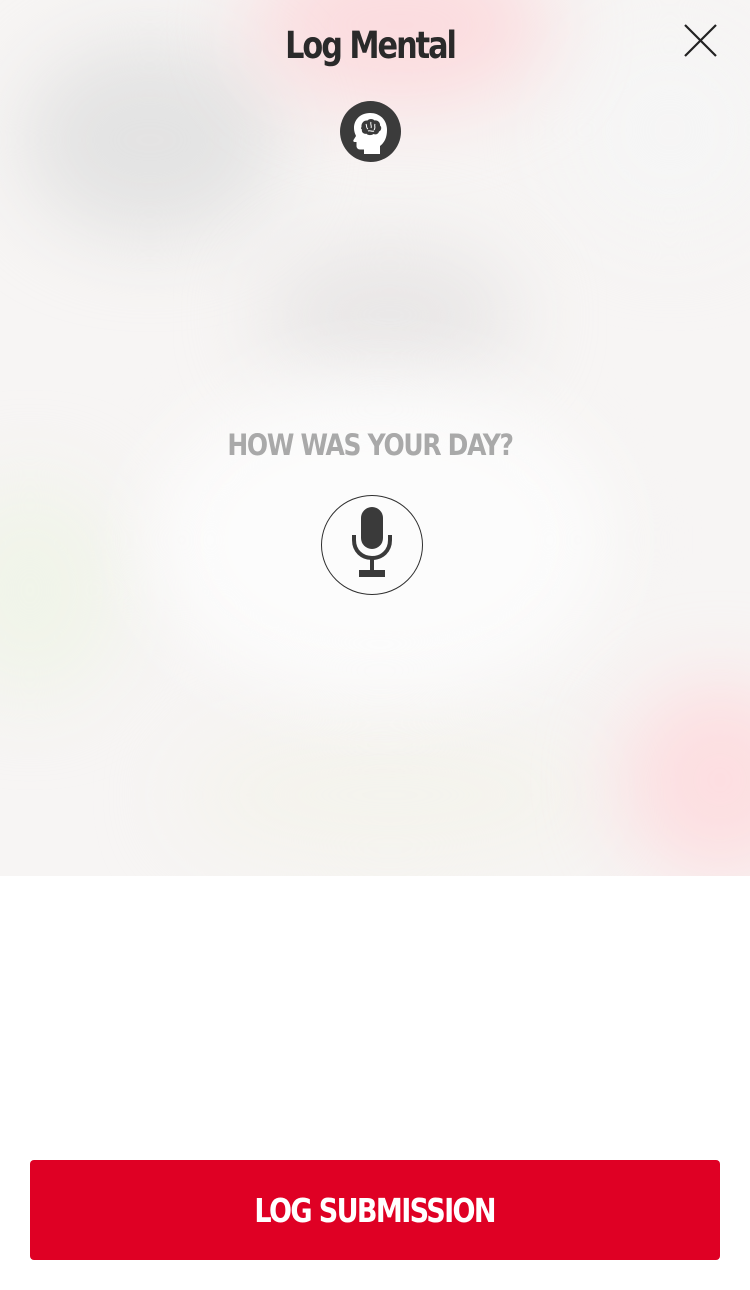 The width and height of the screenshot is (750, 1290). Describe the element at coordinates (371, 45) in the screenshot. I see `page-title: Log Mental` at that location.